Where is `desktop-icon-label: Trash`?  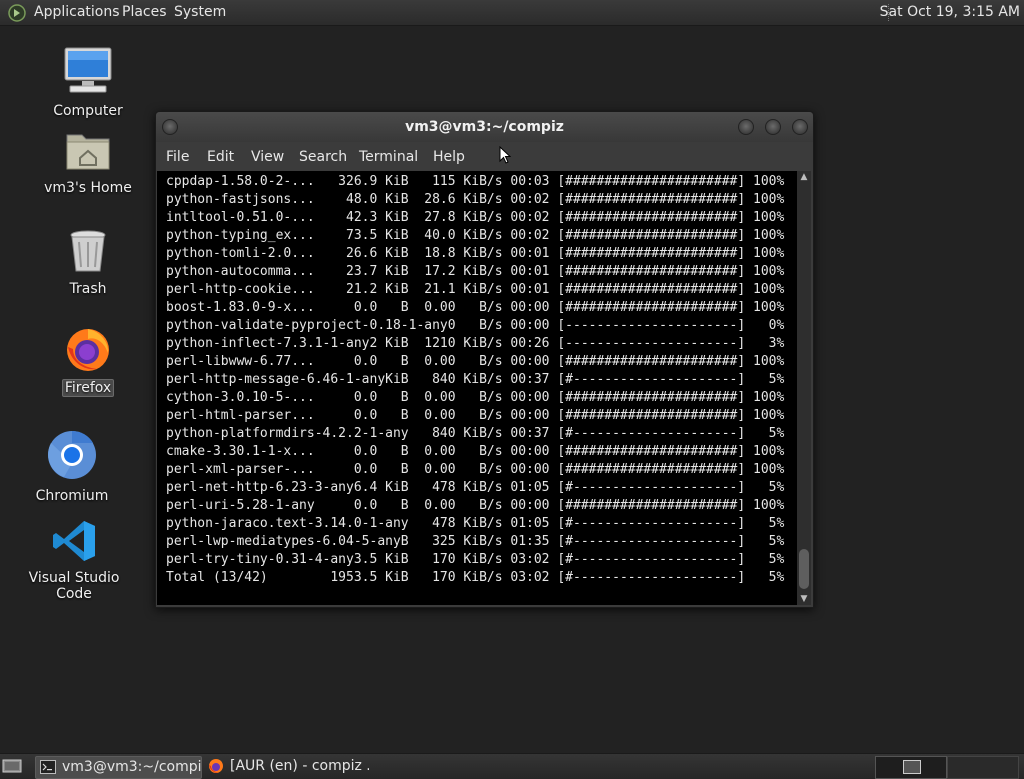
desktop-icon-label: Trash is located at coordinates (88, 289).